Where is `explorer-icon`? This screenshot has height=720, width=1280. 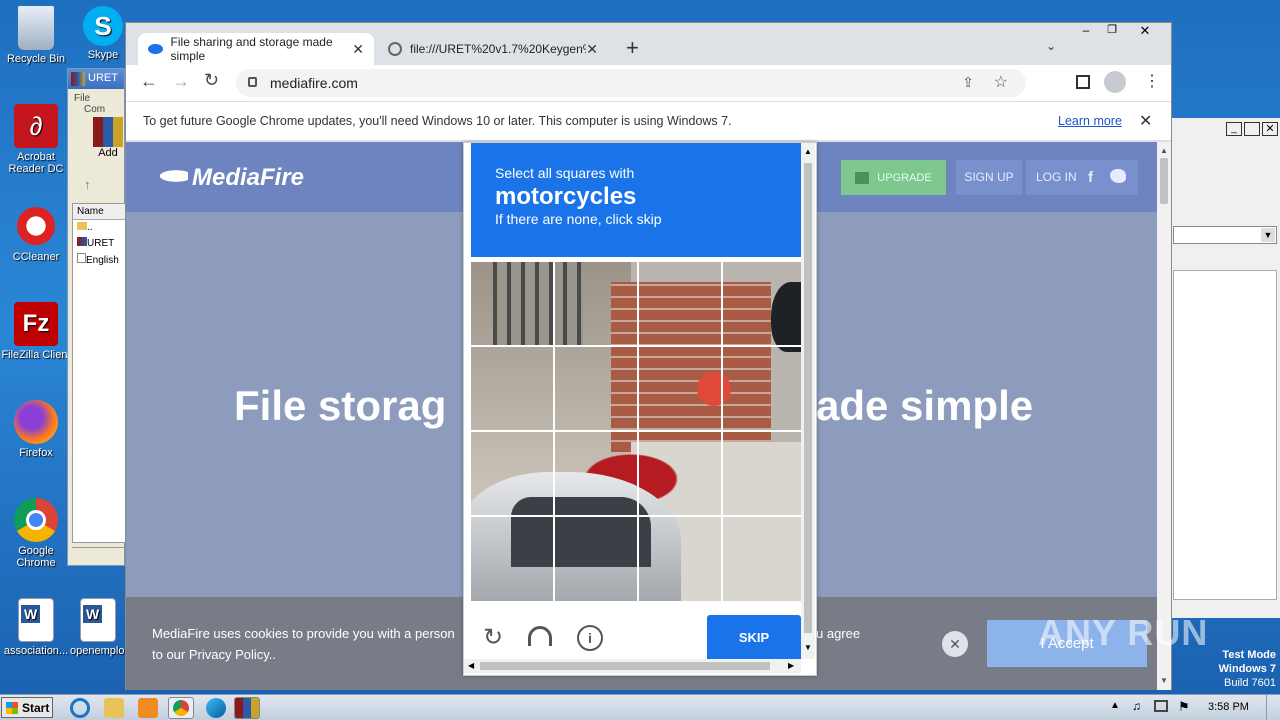
explorer-icon is located at coordinates (114, 708).